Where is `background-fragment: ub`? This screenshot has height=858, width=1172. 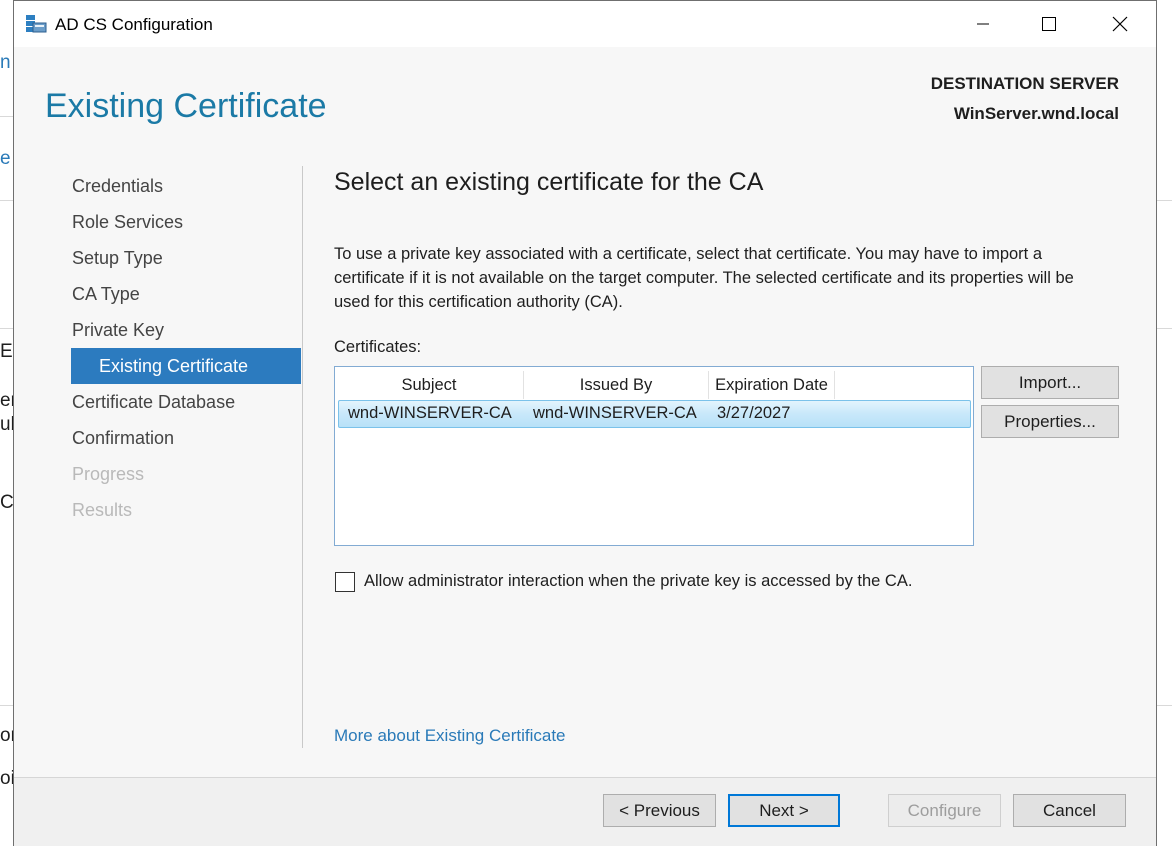
background-fragment: ub is located at coordinates (6, 424).